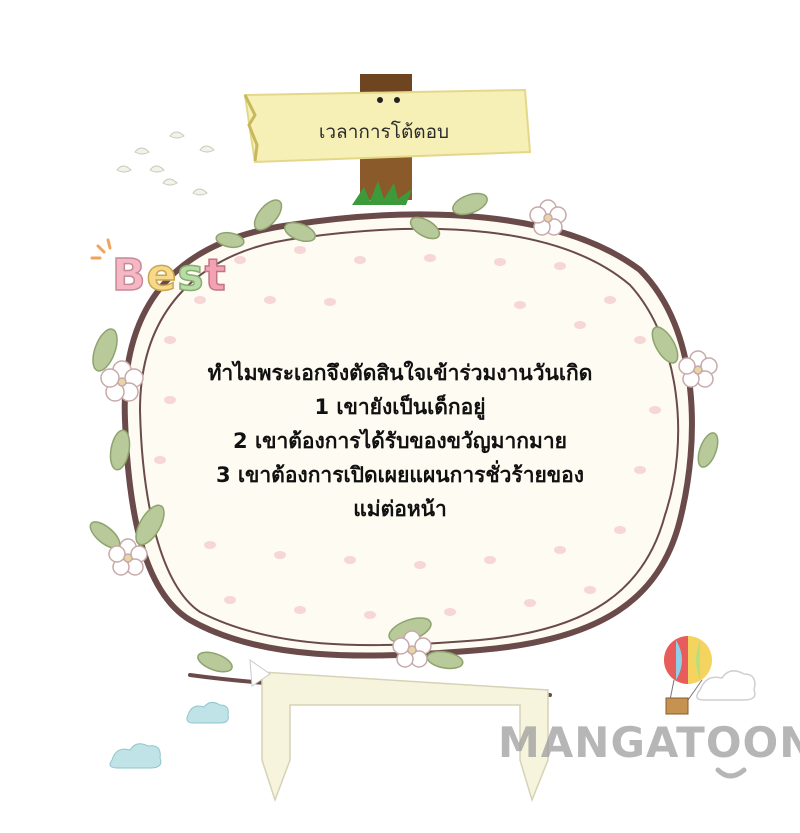 Image resolution: width=800 pixels, height=833 pixels. I want to click on sparkle-marks, so click(101, 249).